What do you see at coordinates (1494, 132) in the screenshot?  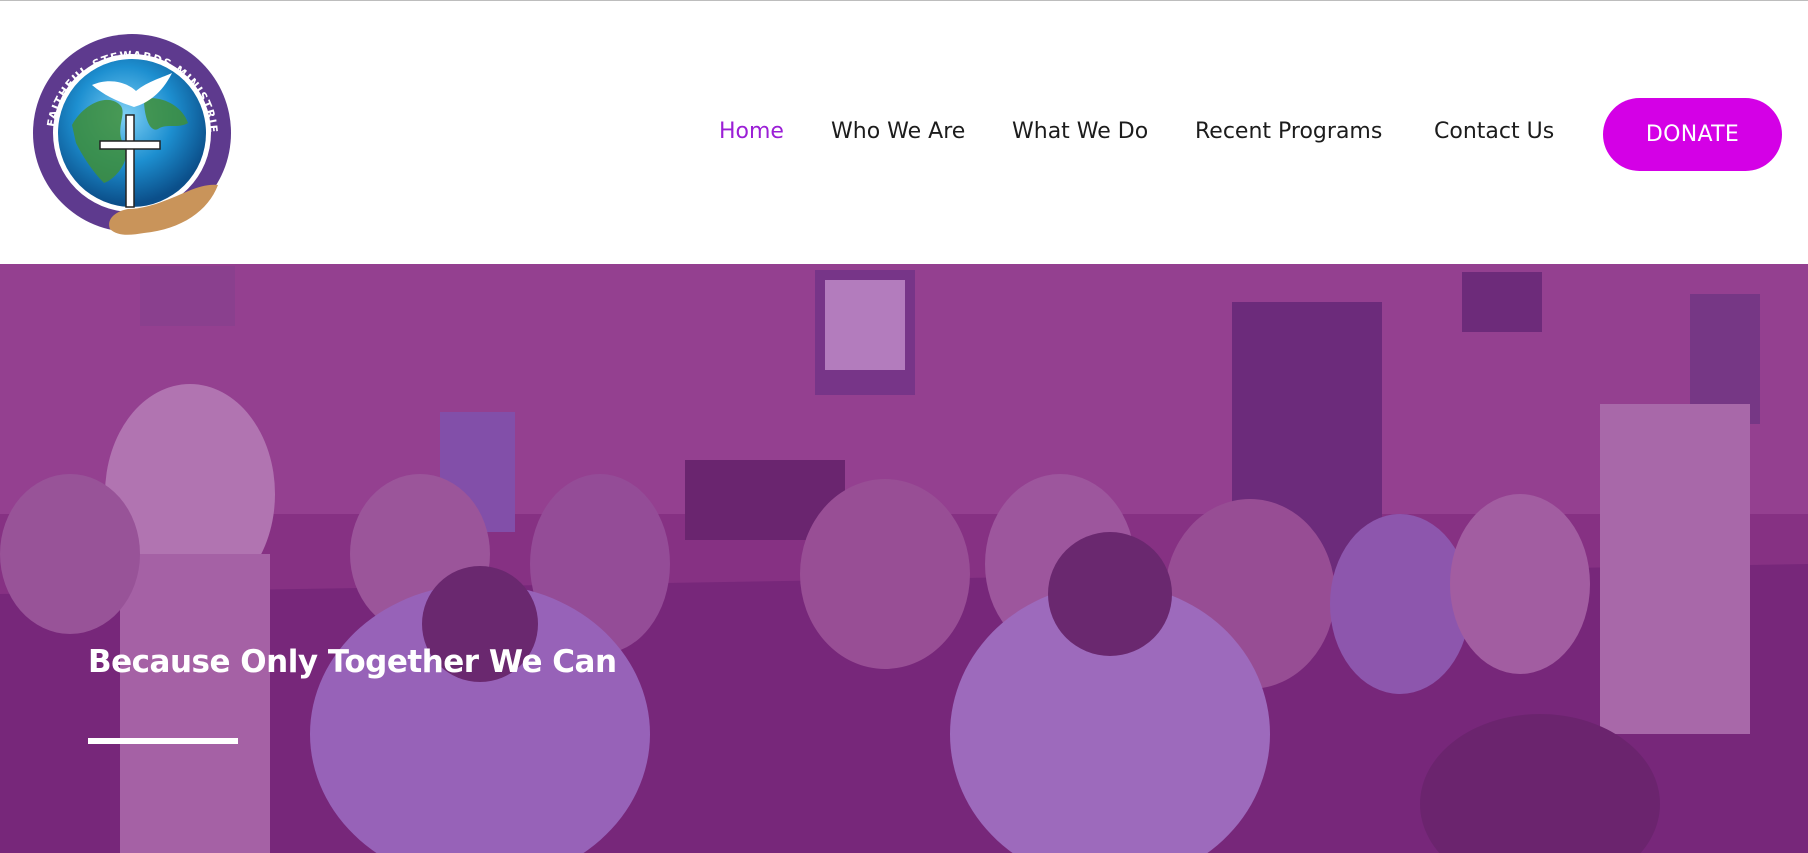 I see `nav-item-contact-us: Contact Us` at bounding box center [1494, 132].